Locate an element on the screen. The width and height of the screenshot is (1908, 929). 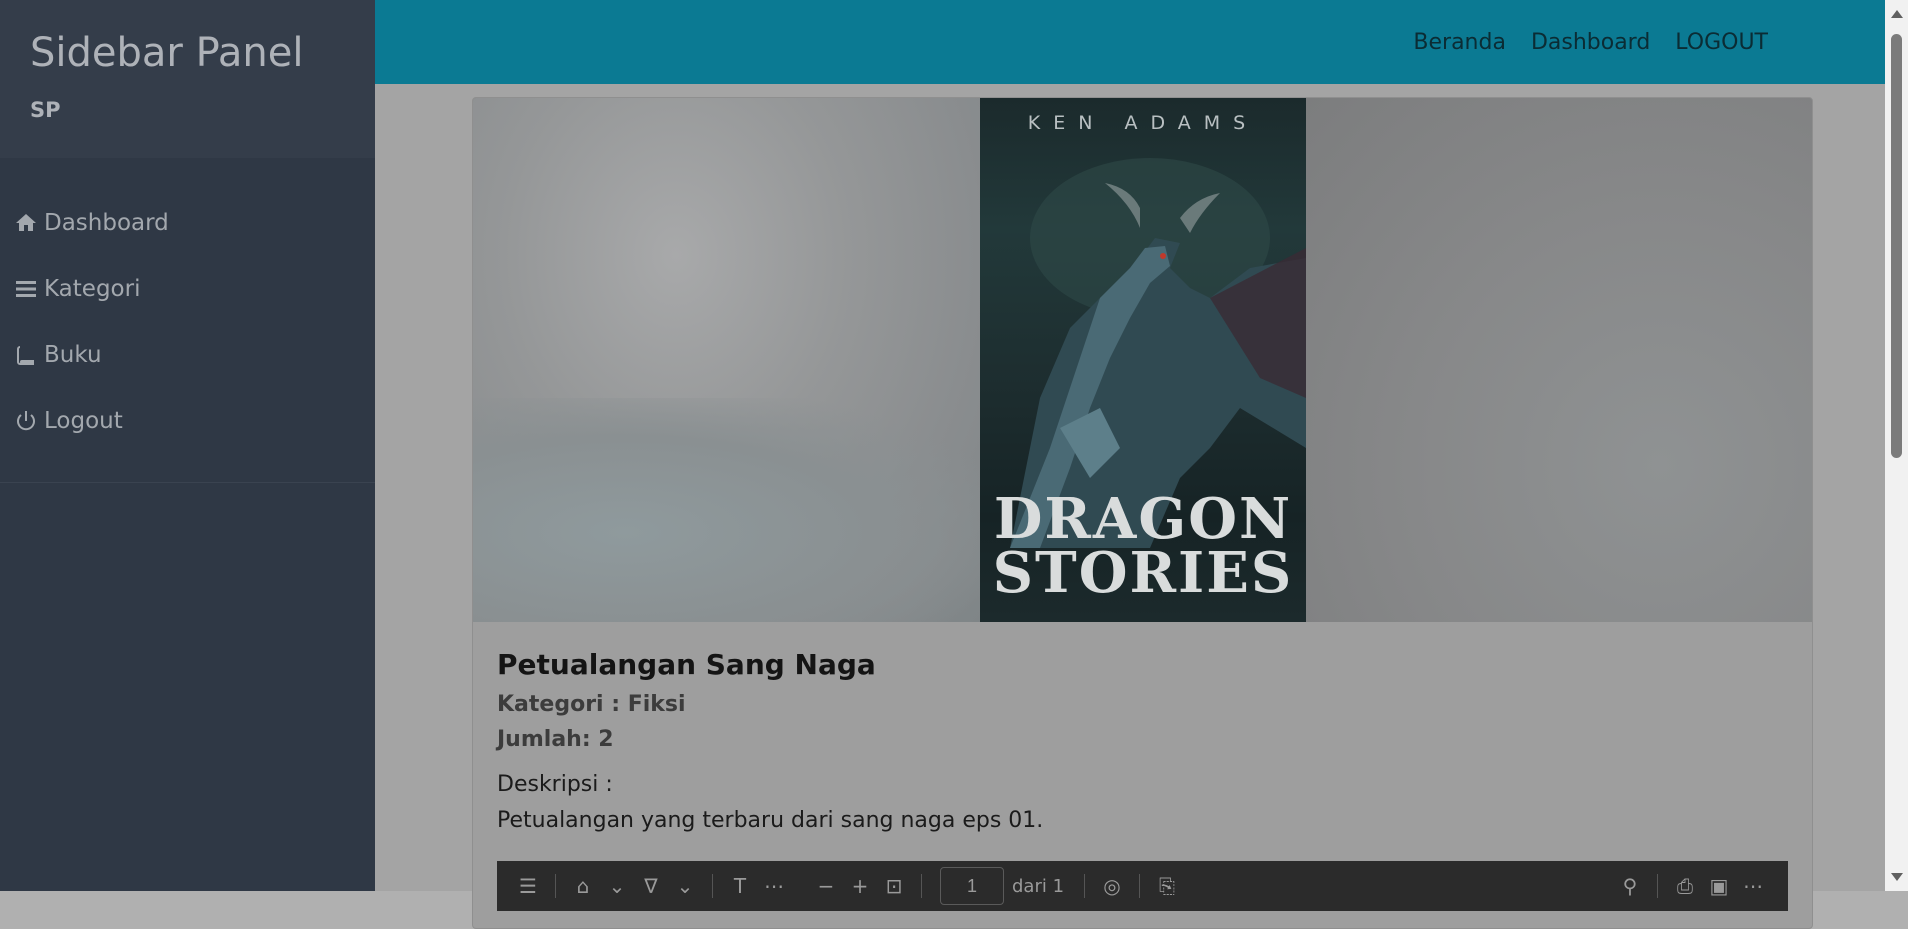
page-scrollbar is located at coordinates (1896, 445).